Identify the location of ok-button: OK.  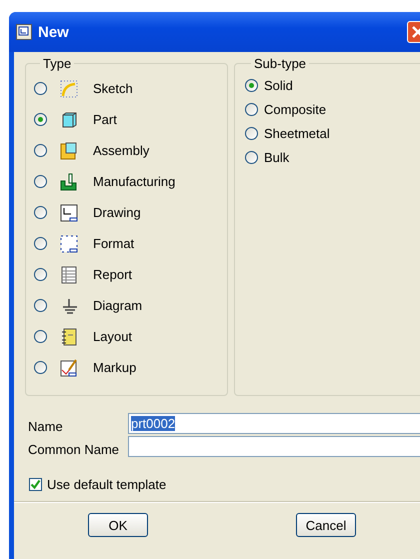
(118, 525).